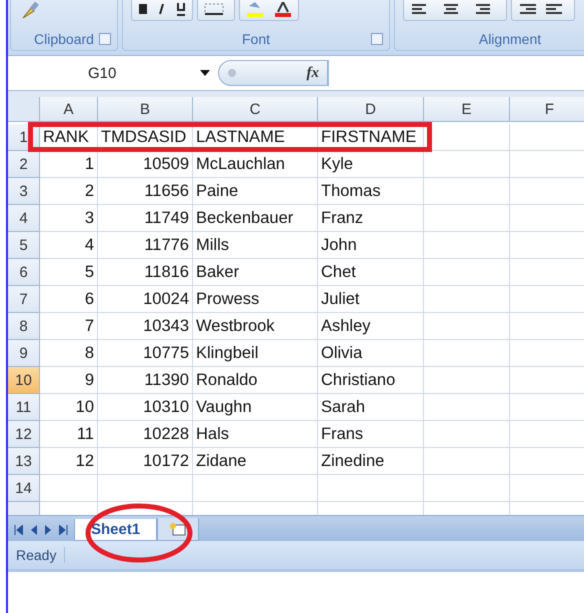 This screenshot has width=584, height=613. I want to click on table-cell: Vaughn, so click(255, 407).